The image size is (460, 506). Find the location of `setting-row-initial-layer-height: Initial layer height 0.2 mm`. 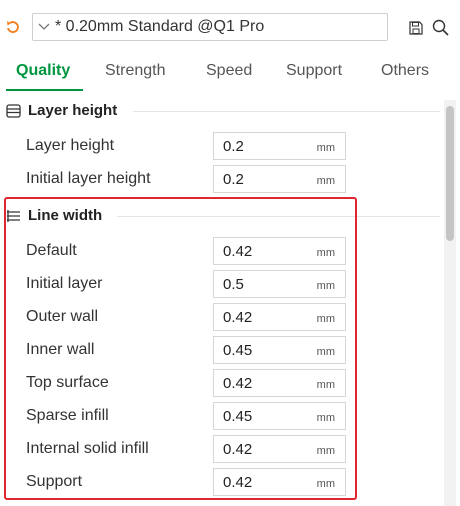

setting-row-initial-layer-height: Initial layer height 0.2 mm is located at coordinates (220, 180).